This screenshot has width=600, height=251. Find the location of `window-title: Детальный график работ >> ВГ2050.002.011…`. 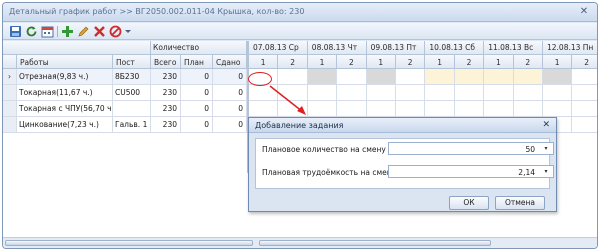

window-title: Детальный график работ >> ВГ2050.002.011… is located at coordinates (157, 11).